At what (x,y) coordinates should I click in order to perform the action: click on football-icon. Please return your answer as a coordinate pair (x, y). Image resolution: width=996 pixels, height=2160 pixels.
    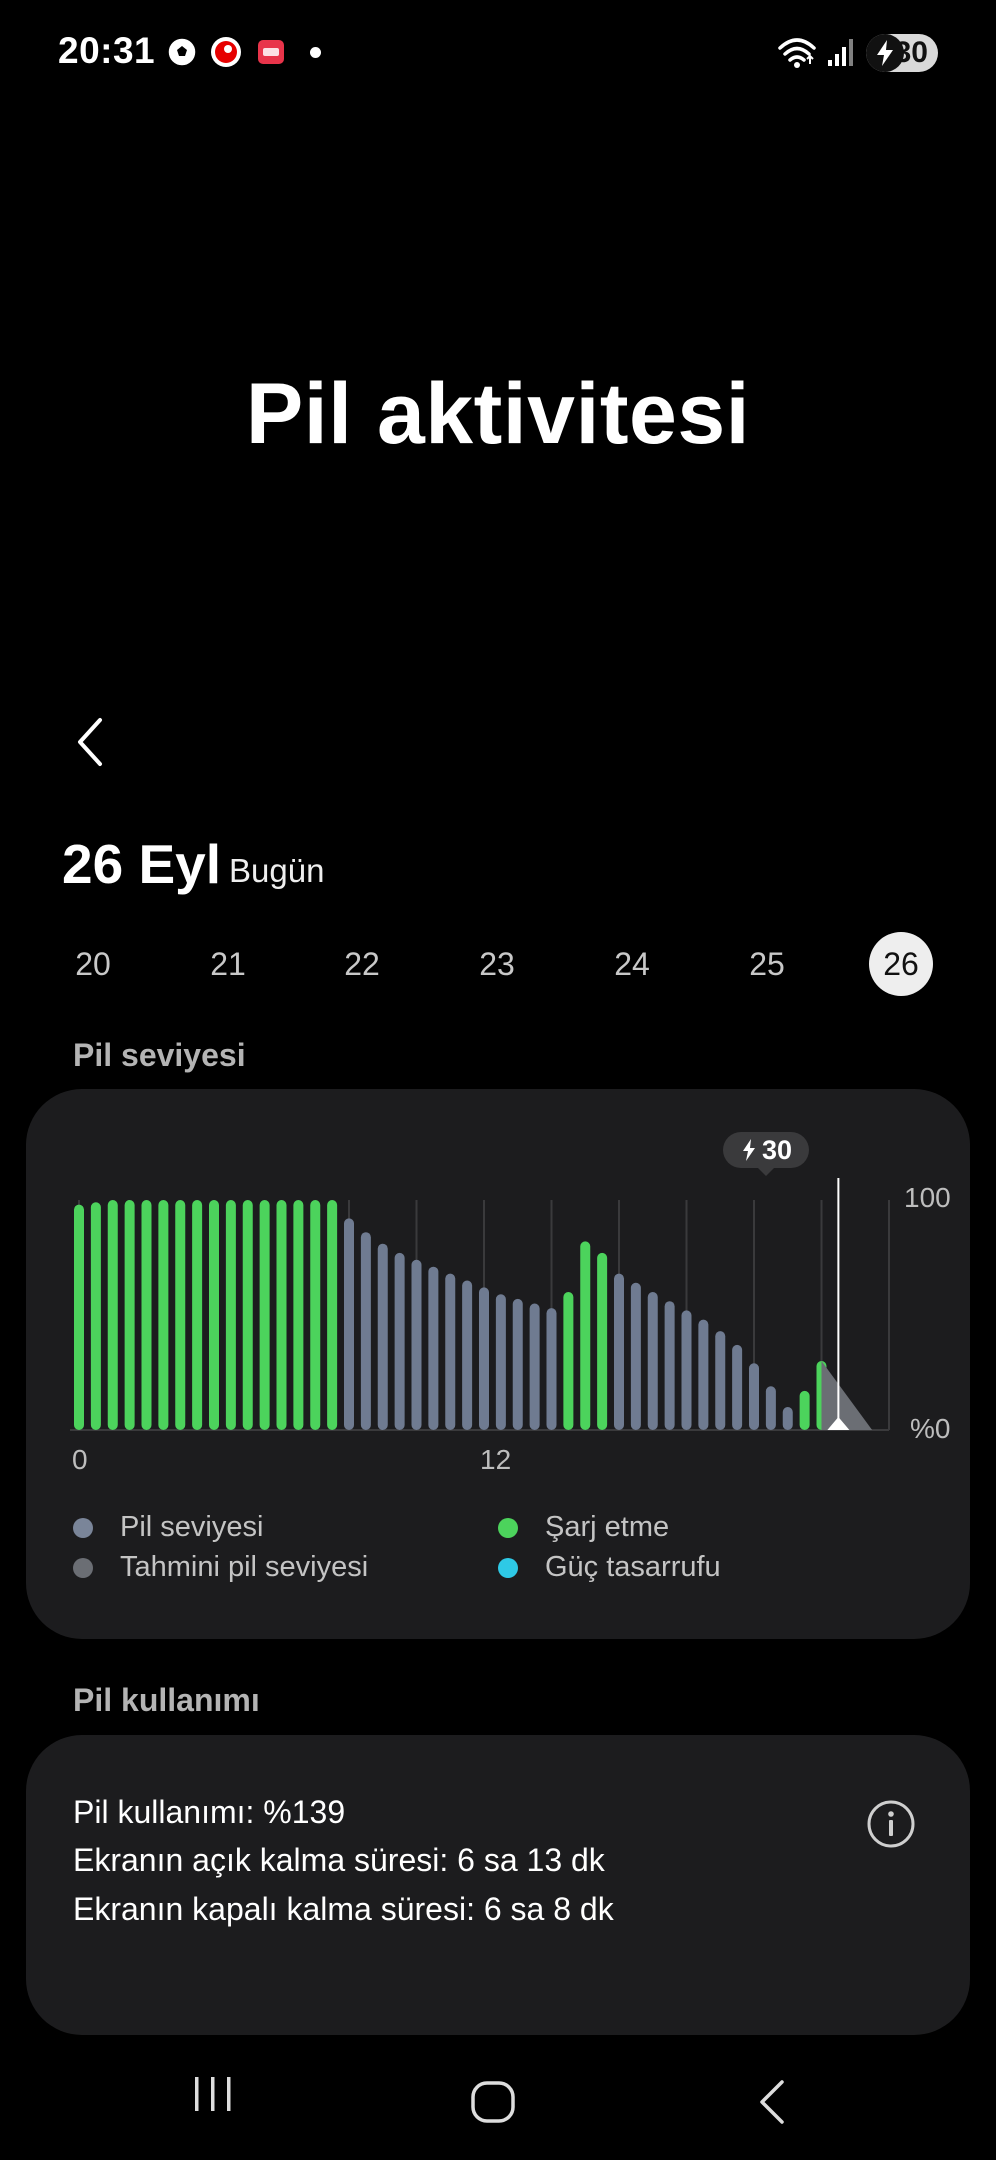
    Looking at the image, I should click on (182, 52).